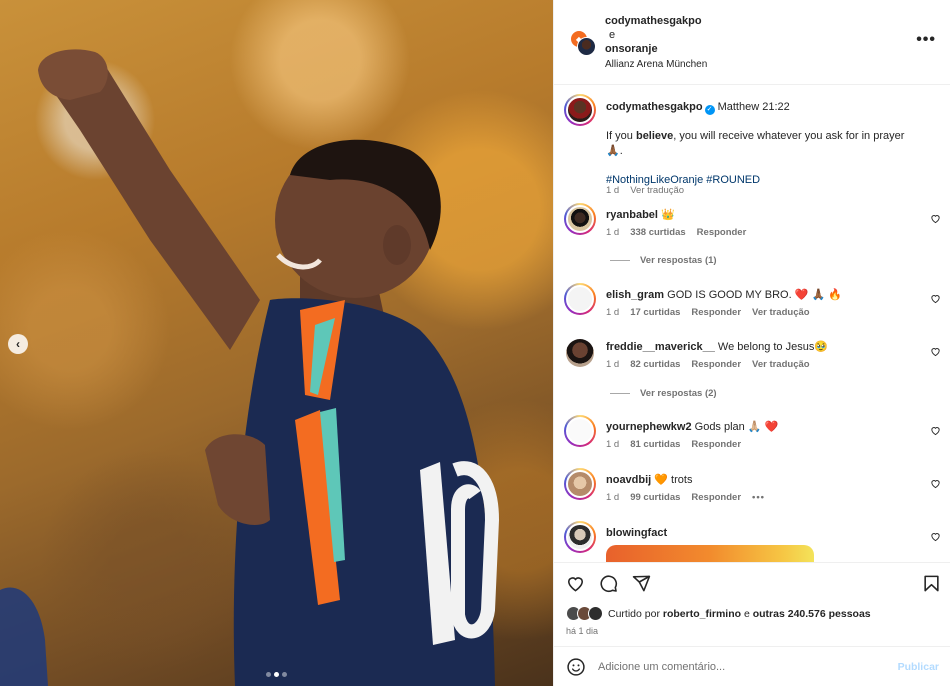 Image resolution: width=950 pixels, height=686 pixels. What do you see at coordinates (628, 480) in the screenshot?
I see `comment-username: noavdbij` at bounding box center [628, 480].